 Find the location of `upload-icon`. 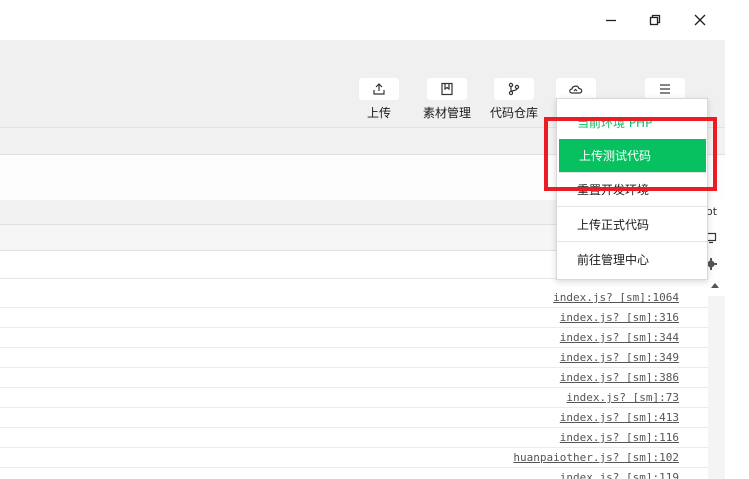

upload-icon is located at coordinates (379, 89).